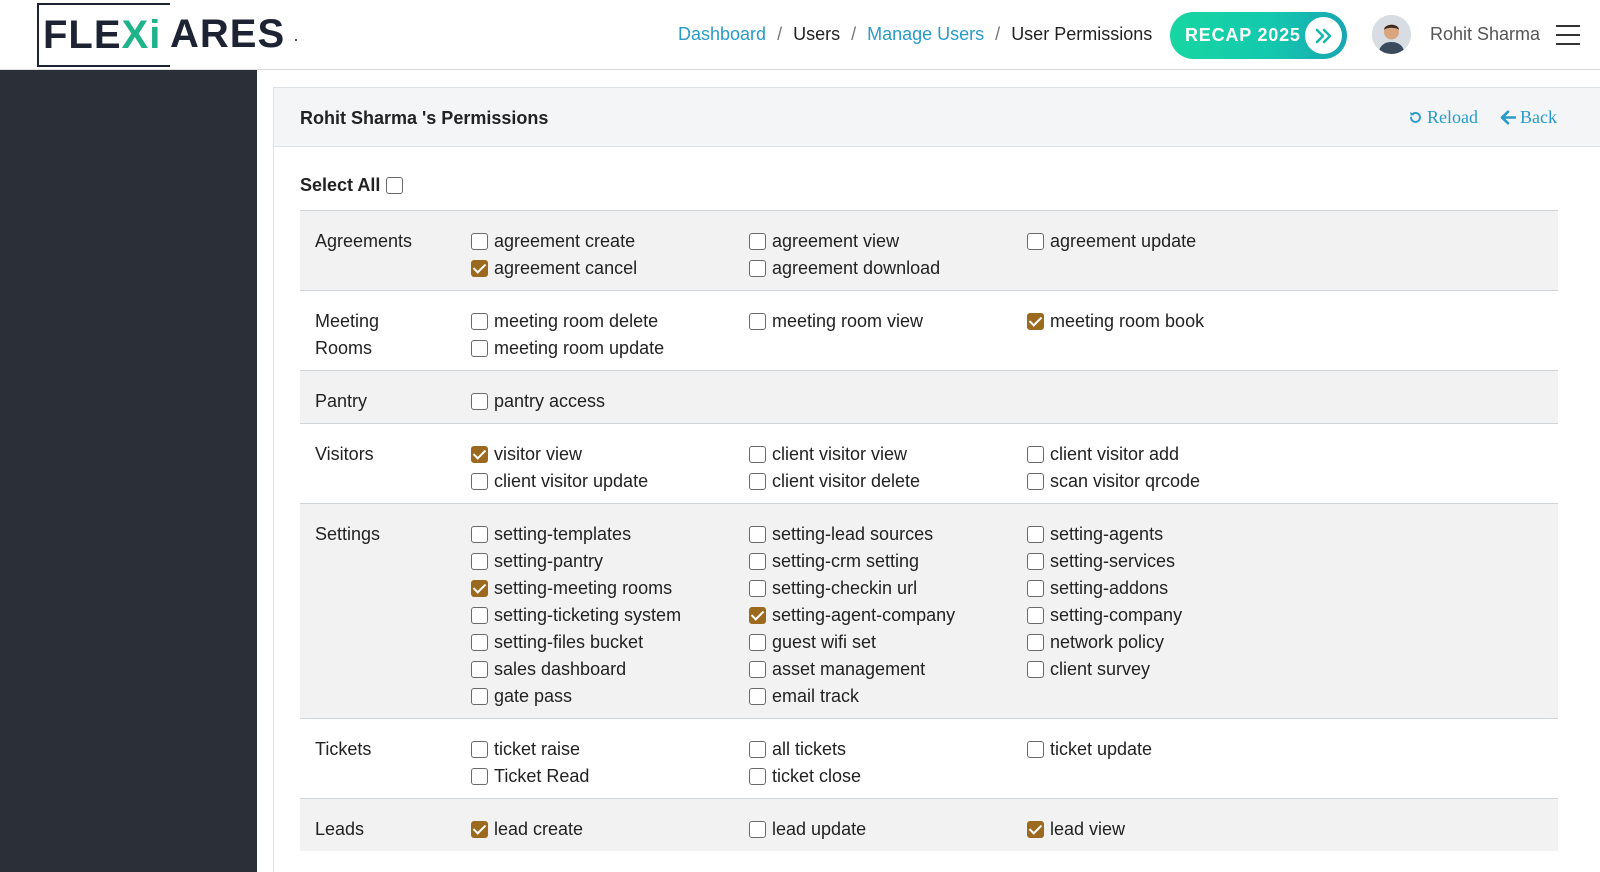  What do you see at coordinates (888, 534) in the screenshot?
I see `permission-item: setting-lead sources` at bounding box center [888, 534].